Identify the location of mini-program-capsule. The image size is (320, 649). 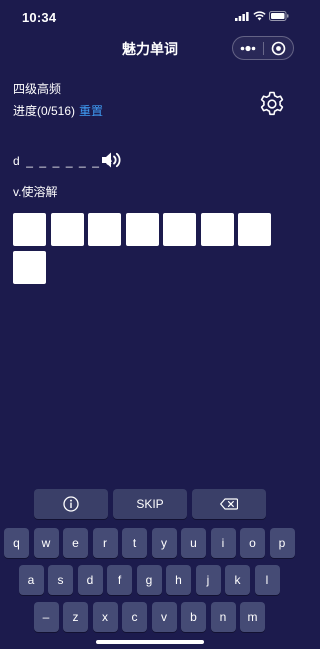
(263, 48).